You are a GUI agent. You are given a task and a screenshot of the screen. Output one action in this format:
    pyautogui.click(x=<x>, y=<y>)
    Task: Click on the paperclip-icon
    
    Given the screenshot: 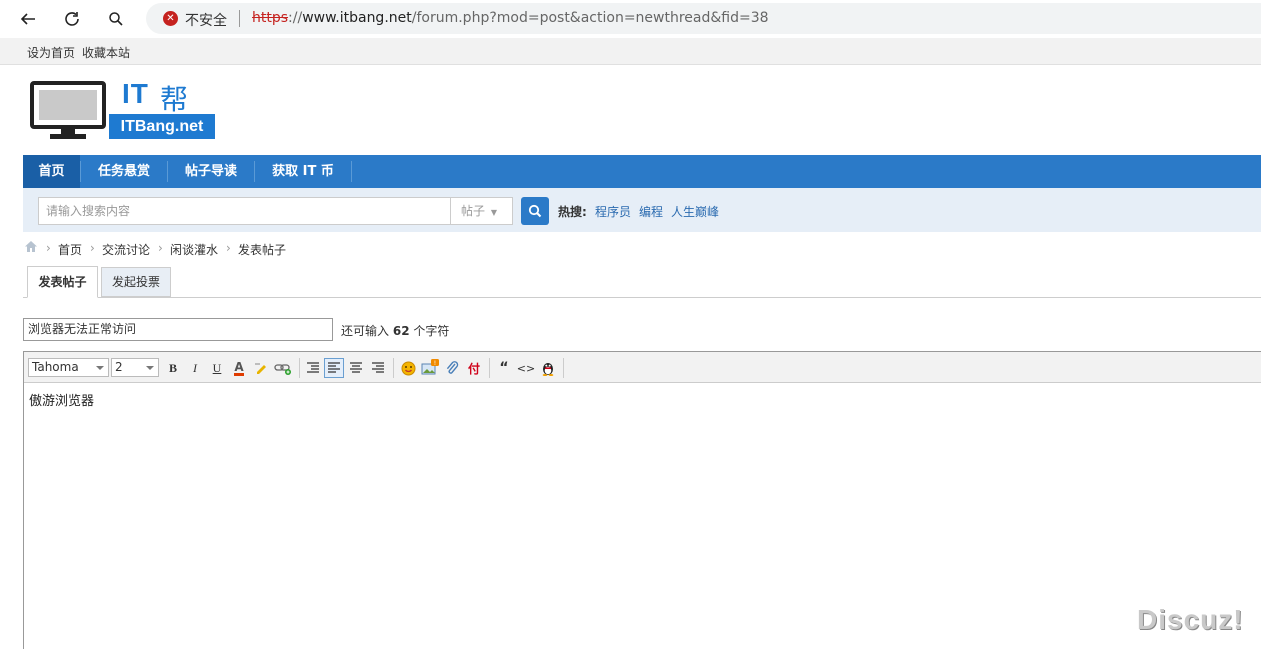 What is the action you would take?
    pyautogui.click(x=452, y=367)
    